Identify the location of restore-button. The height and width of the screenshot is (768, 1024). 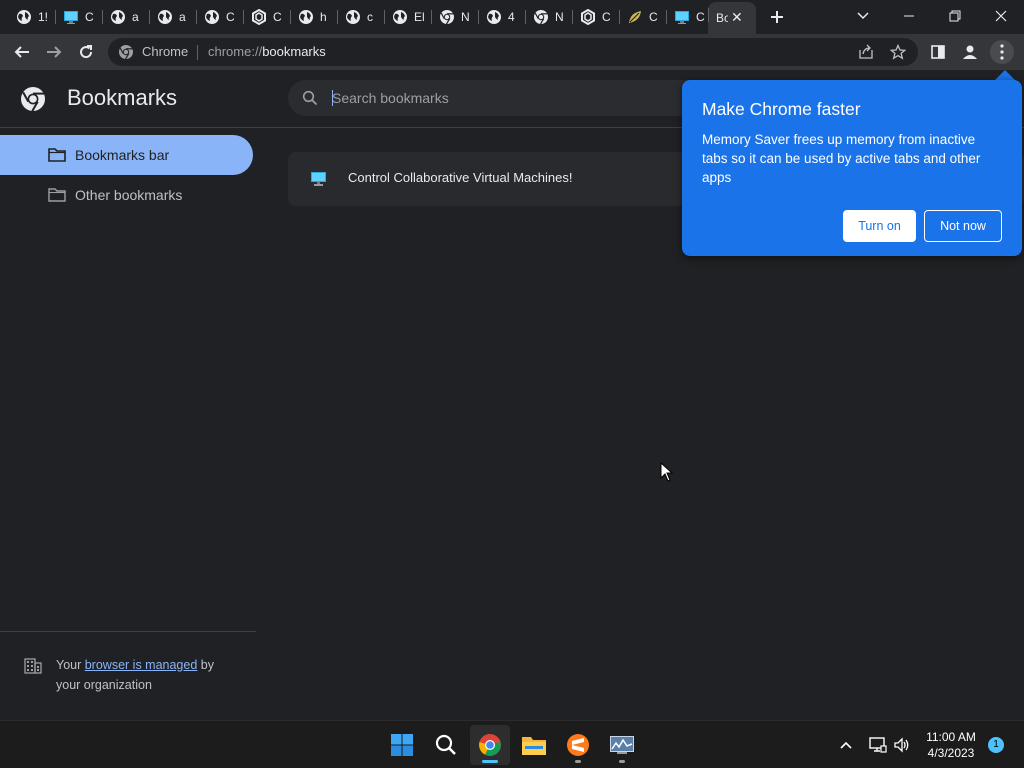
(955, 16).